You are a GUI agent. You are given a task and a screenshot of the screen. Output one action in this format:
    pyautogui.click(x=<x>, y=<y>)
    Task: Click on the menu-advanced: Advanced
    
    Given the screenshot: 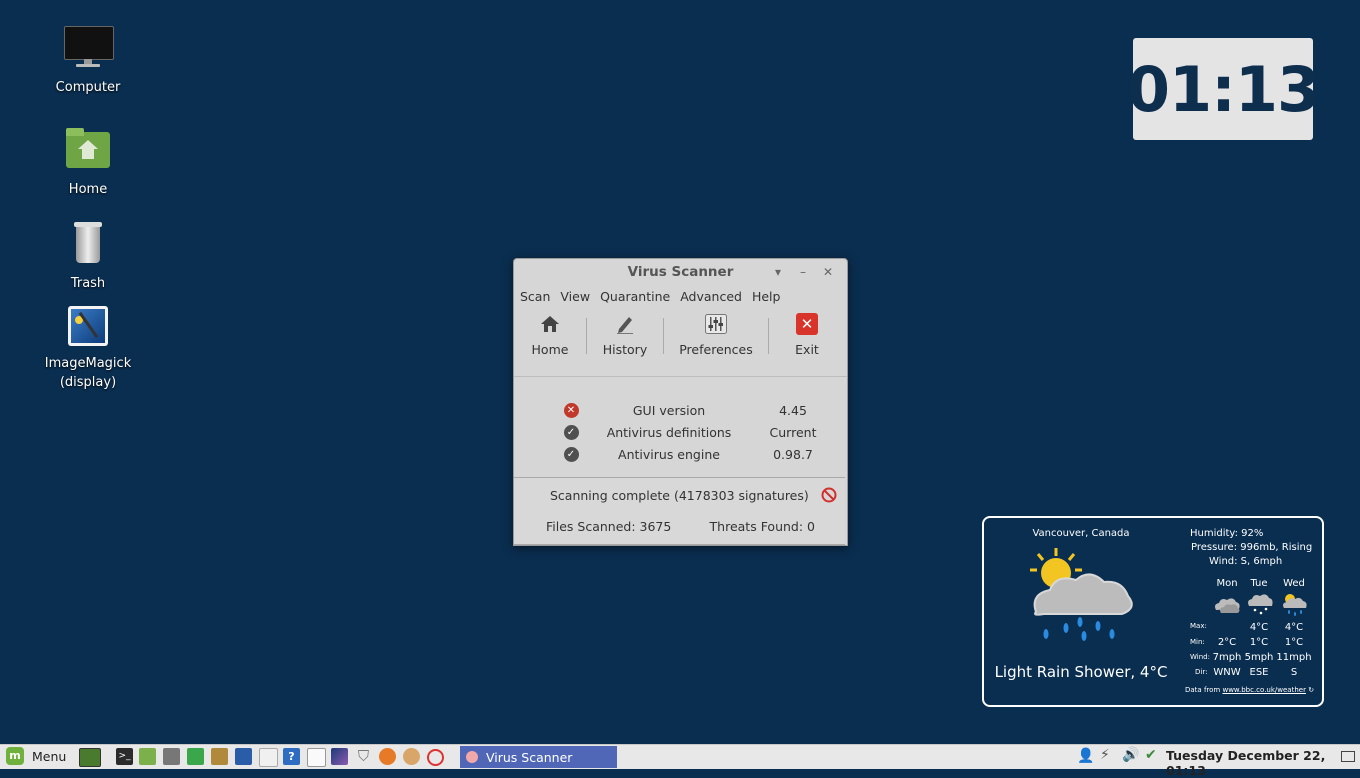 What is the action you would take?
    pyautogui.click(x=711, y=296)
    